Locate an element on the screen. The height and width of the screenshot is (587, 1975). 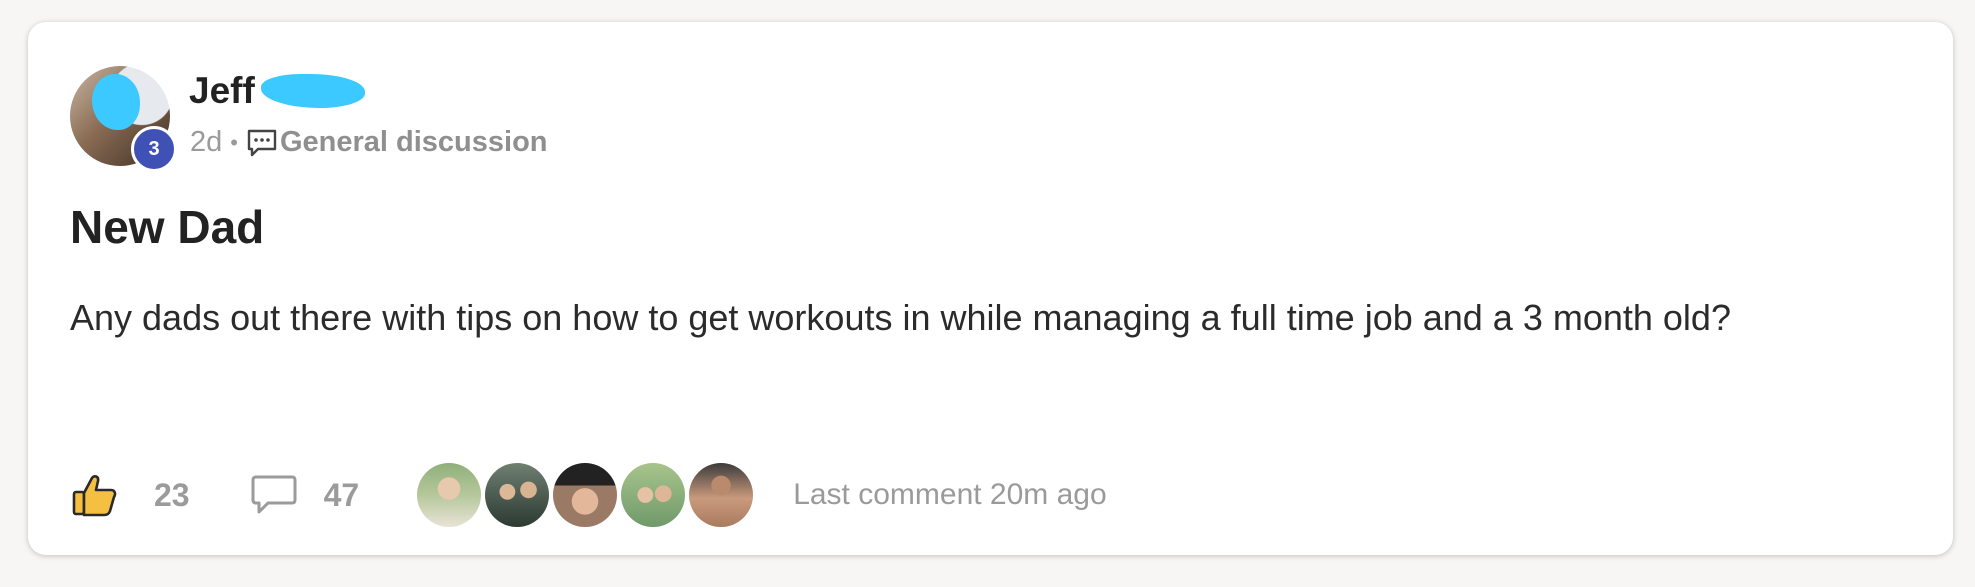
author-first-name: Jeff is located at coordinates (222, 91).